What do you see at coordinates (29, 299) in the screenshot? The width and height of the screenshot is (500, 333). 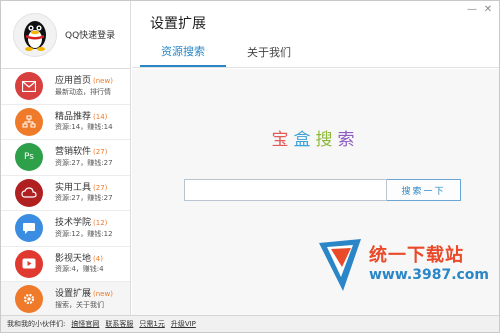 I see `settings-icon` at bounding box center [29, 299].